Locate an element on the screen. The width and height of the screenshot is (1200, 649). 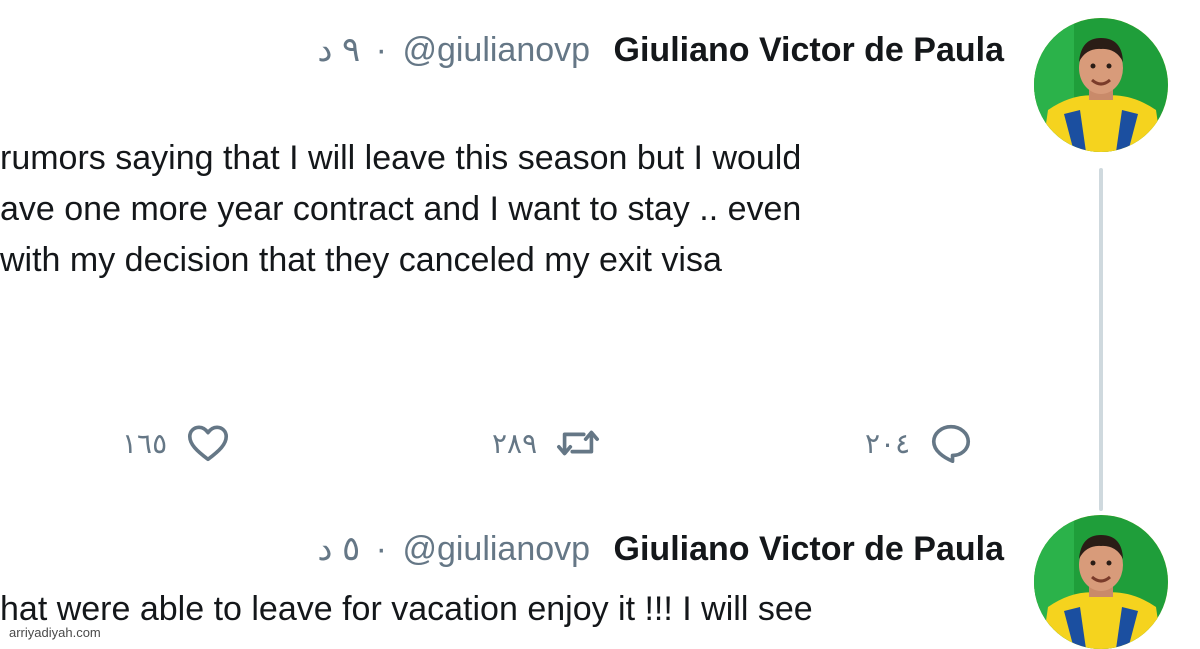
like-button: ١٦٥ is located at coordinates (176, 443).